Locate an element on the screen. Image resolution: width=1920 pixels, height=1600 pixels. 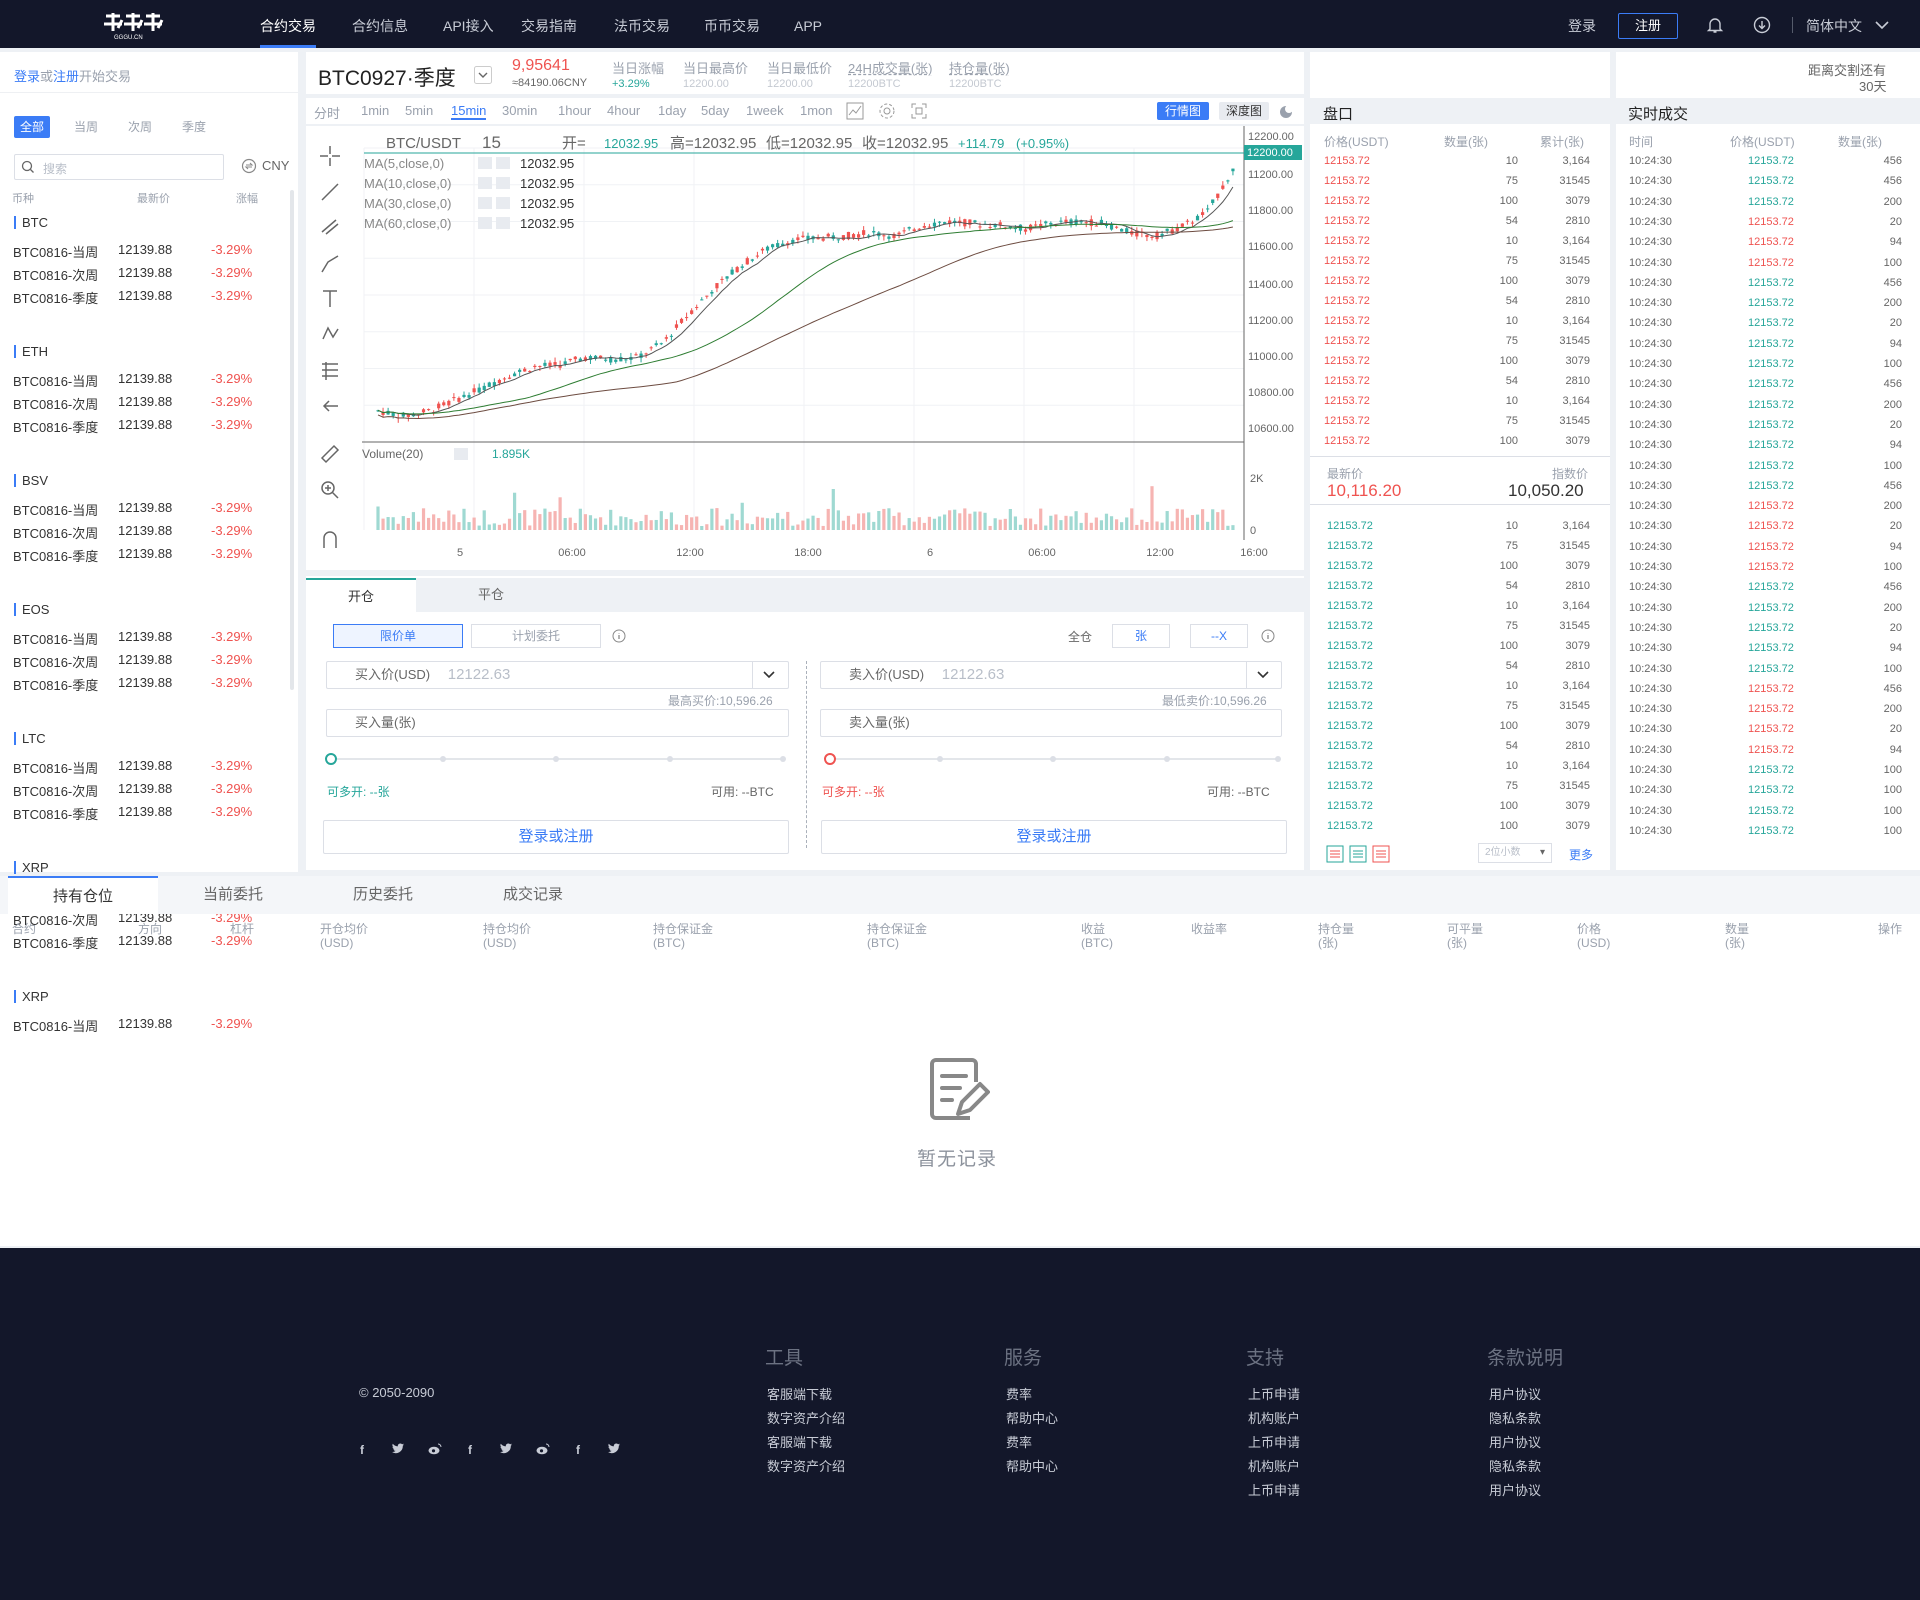
leverage-selector: --X is located at coordinates (1219, 636).